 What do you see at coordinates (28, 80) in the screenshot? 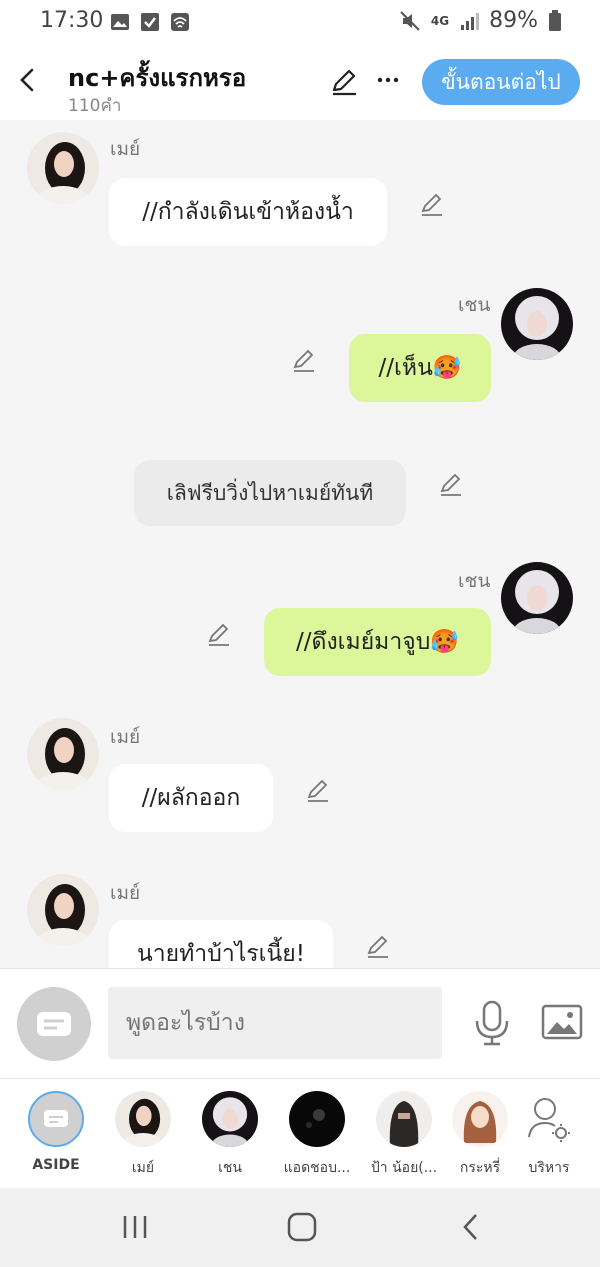
I see `back-icon` at bounding box center [28, 80].